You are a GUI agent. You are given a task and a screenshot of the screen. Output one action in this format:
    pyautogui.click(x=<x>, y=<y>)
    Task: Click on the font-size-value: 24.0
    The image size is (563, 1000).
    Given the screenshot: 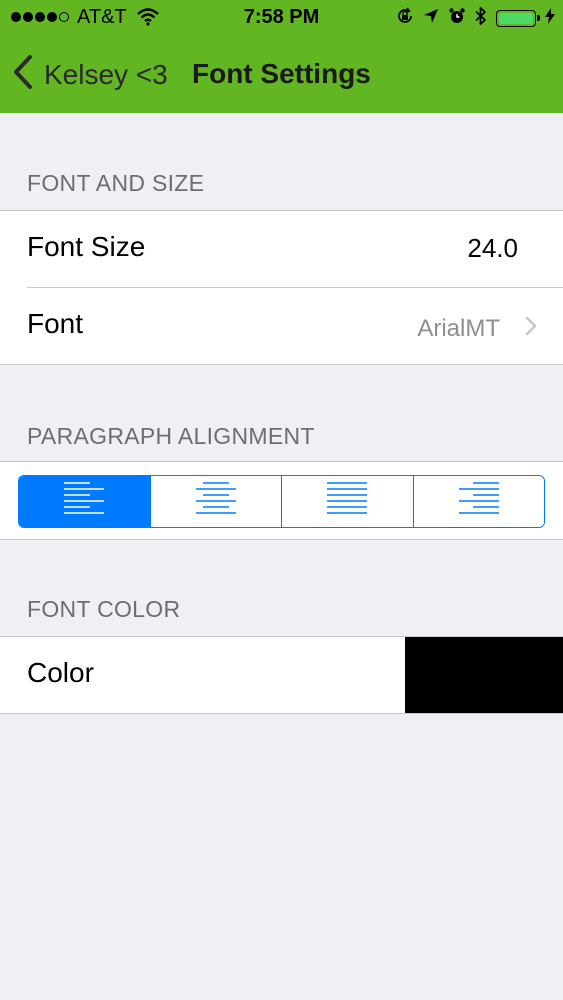 What is the action you would take?
    pyautogui.click(x=492, y=248)
    